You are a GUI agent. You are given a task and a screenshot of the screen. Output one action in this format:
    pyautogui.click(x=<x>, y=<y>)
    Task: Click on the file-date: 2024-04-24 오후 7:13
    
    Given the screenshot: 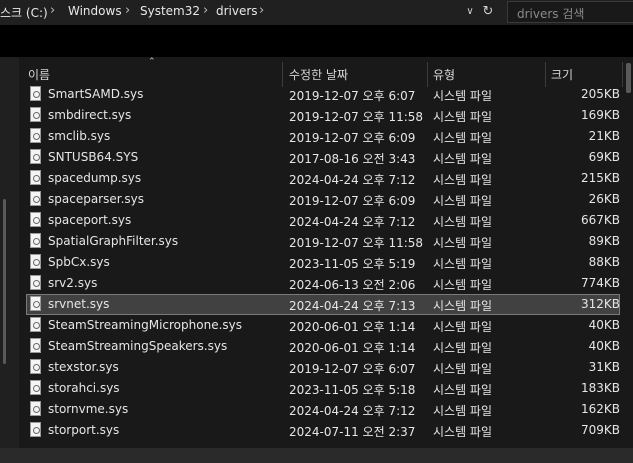 What is the action you would take?
    pyautogui.click(x=352, y=306)
    